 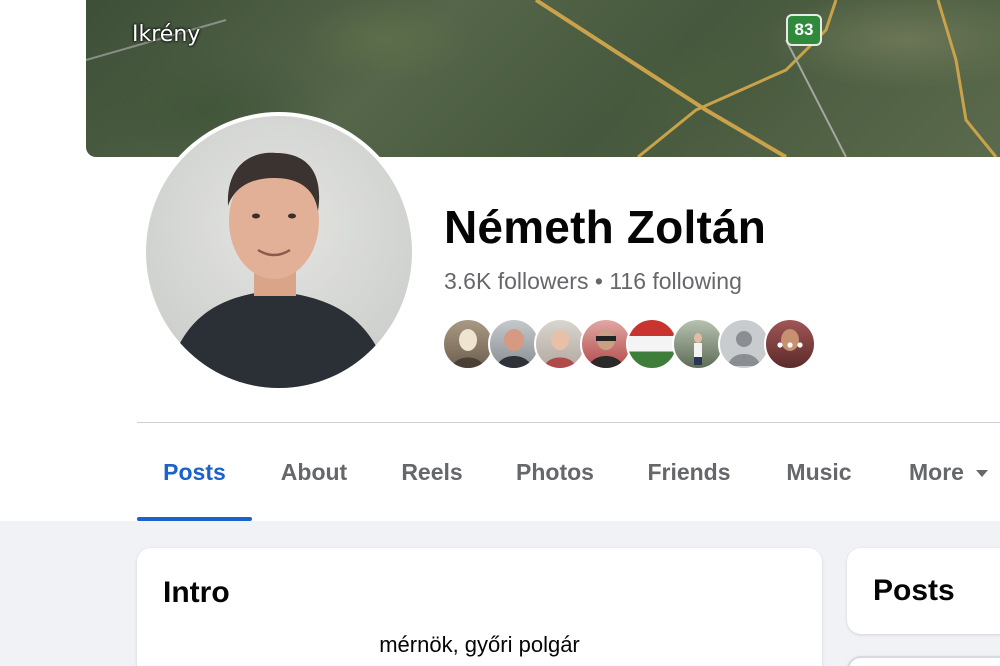 I want to click on followers-link: 3.6K followers, so click(x=516, y=281).